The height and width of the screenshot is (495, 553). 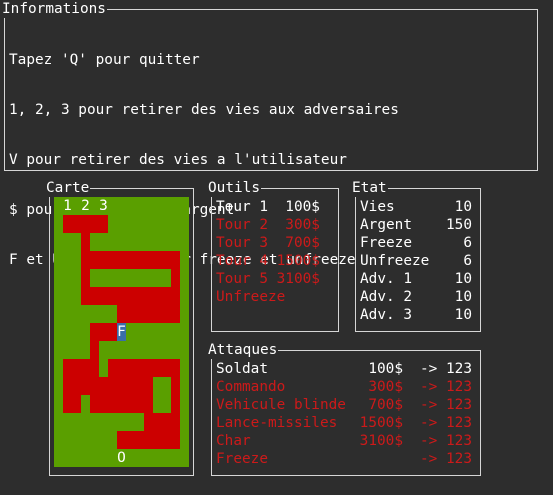 I want to click on attack-name: Commando, so click(x=251, y=387).